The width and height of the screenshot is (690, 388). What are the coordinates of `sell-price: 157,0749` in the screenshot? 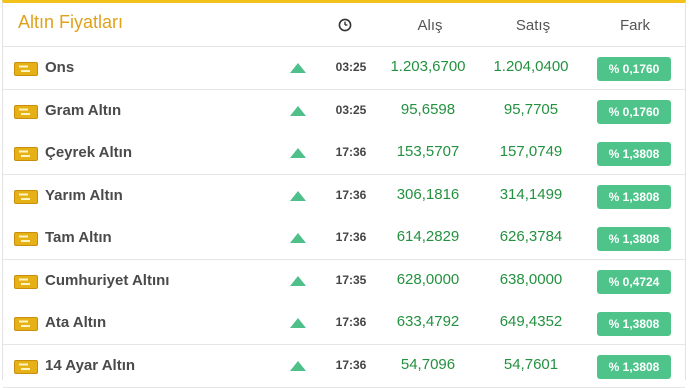 It's located at (531, 151).